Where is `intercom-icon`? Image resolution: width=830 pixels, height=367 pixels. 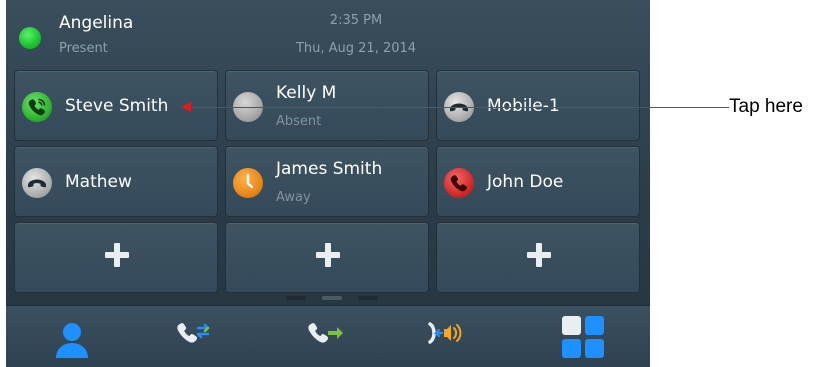
intercom-icon is located at coordinates (444, 337).